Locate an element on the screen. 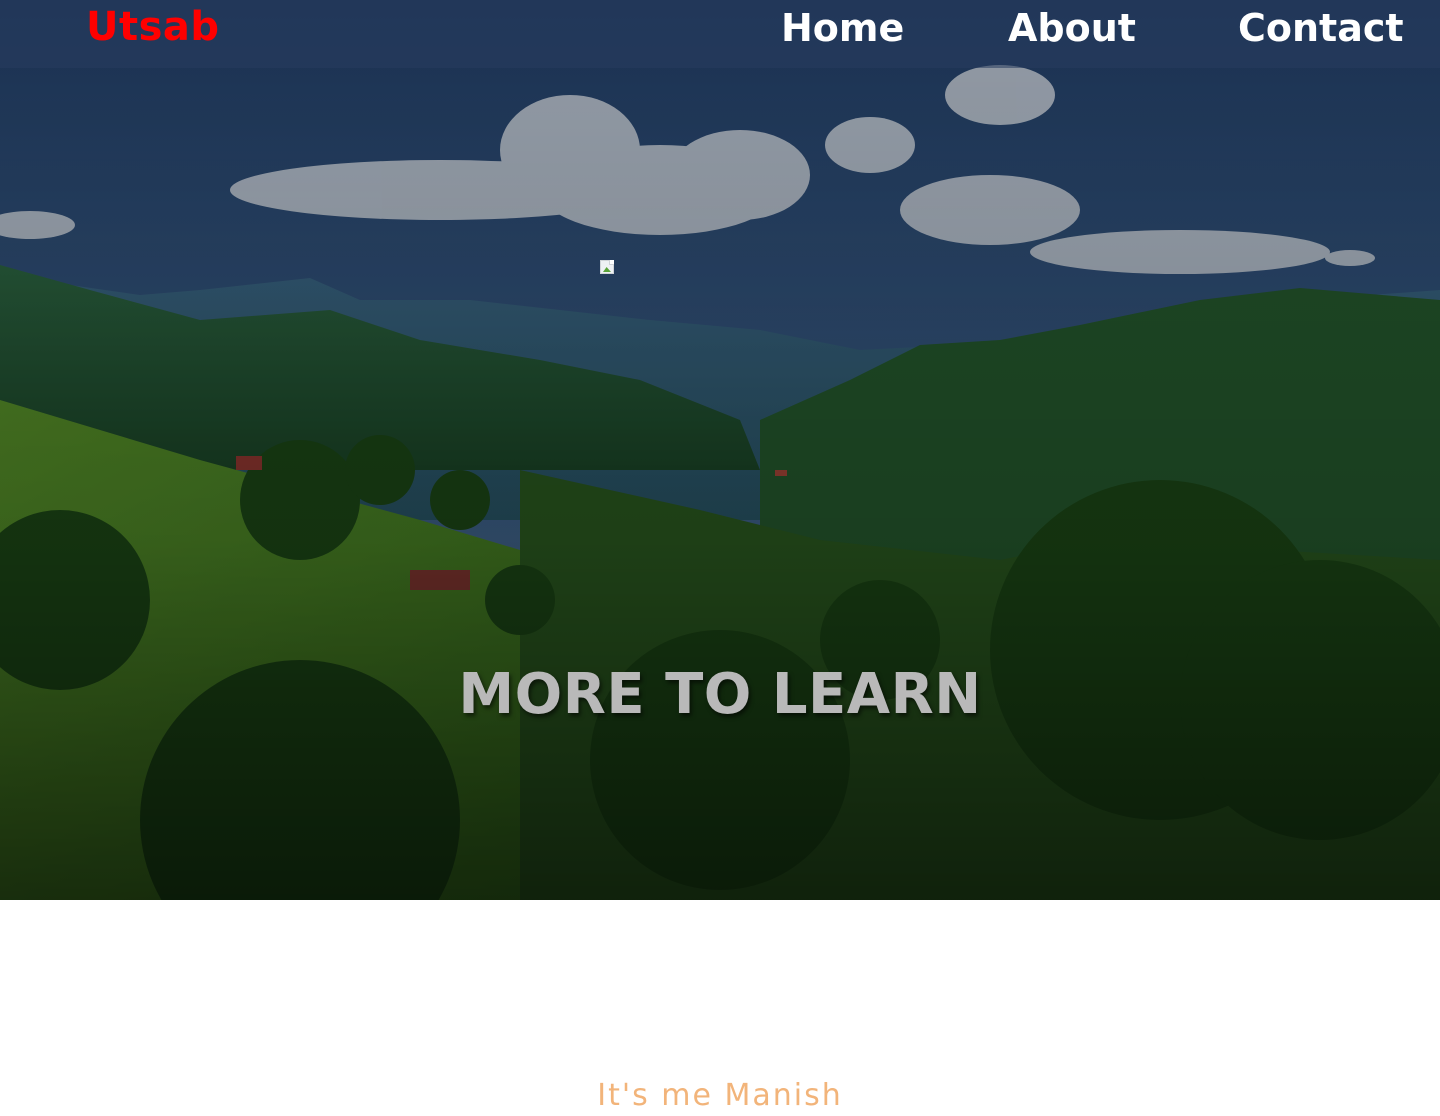 Image resolution: width=1440 pixels, height=1116 pixels. broken-image-icon is located at coordinates (608, 268).